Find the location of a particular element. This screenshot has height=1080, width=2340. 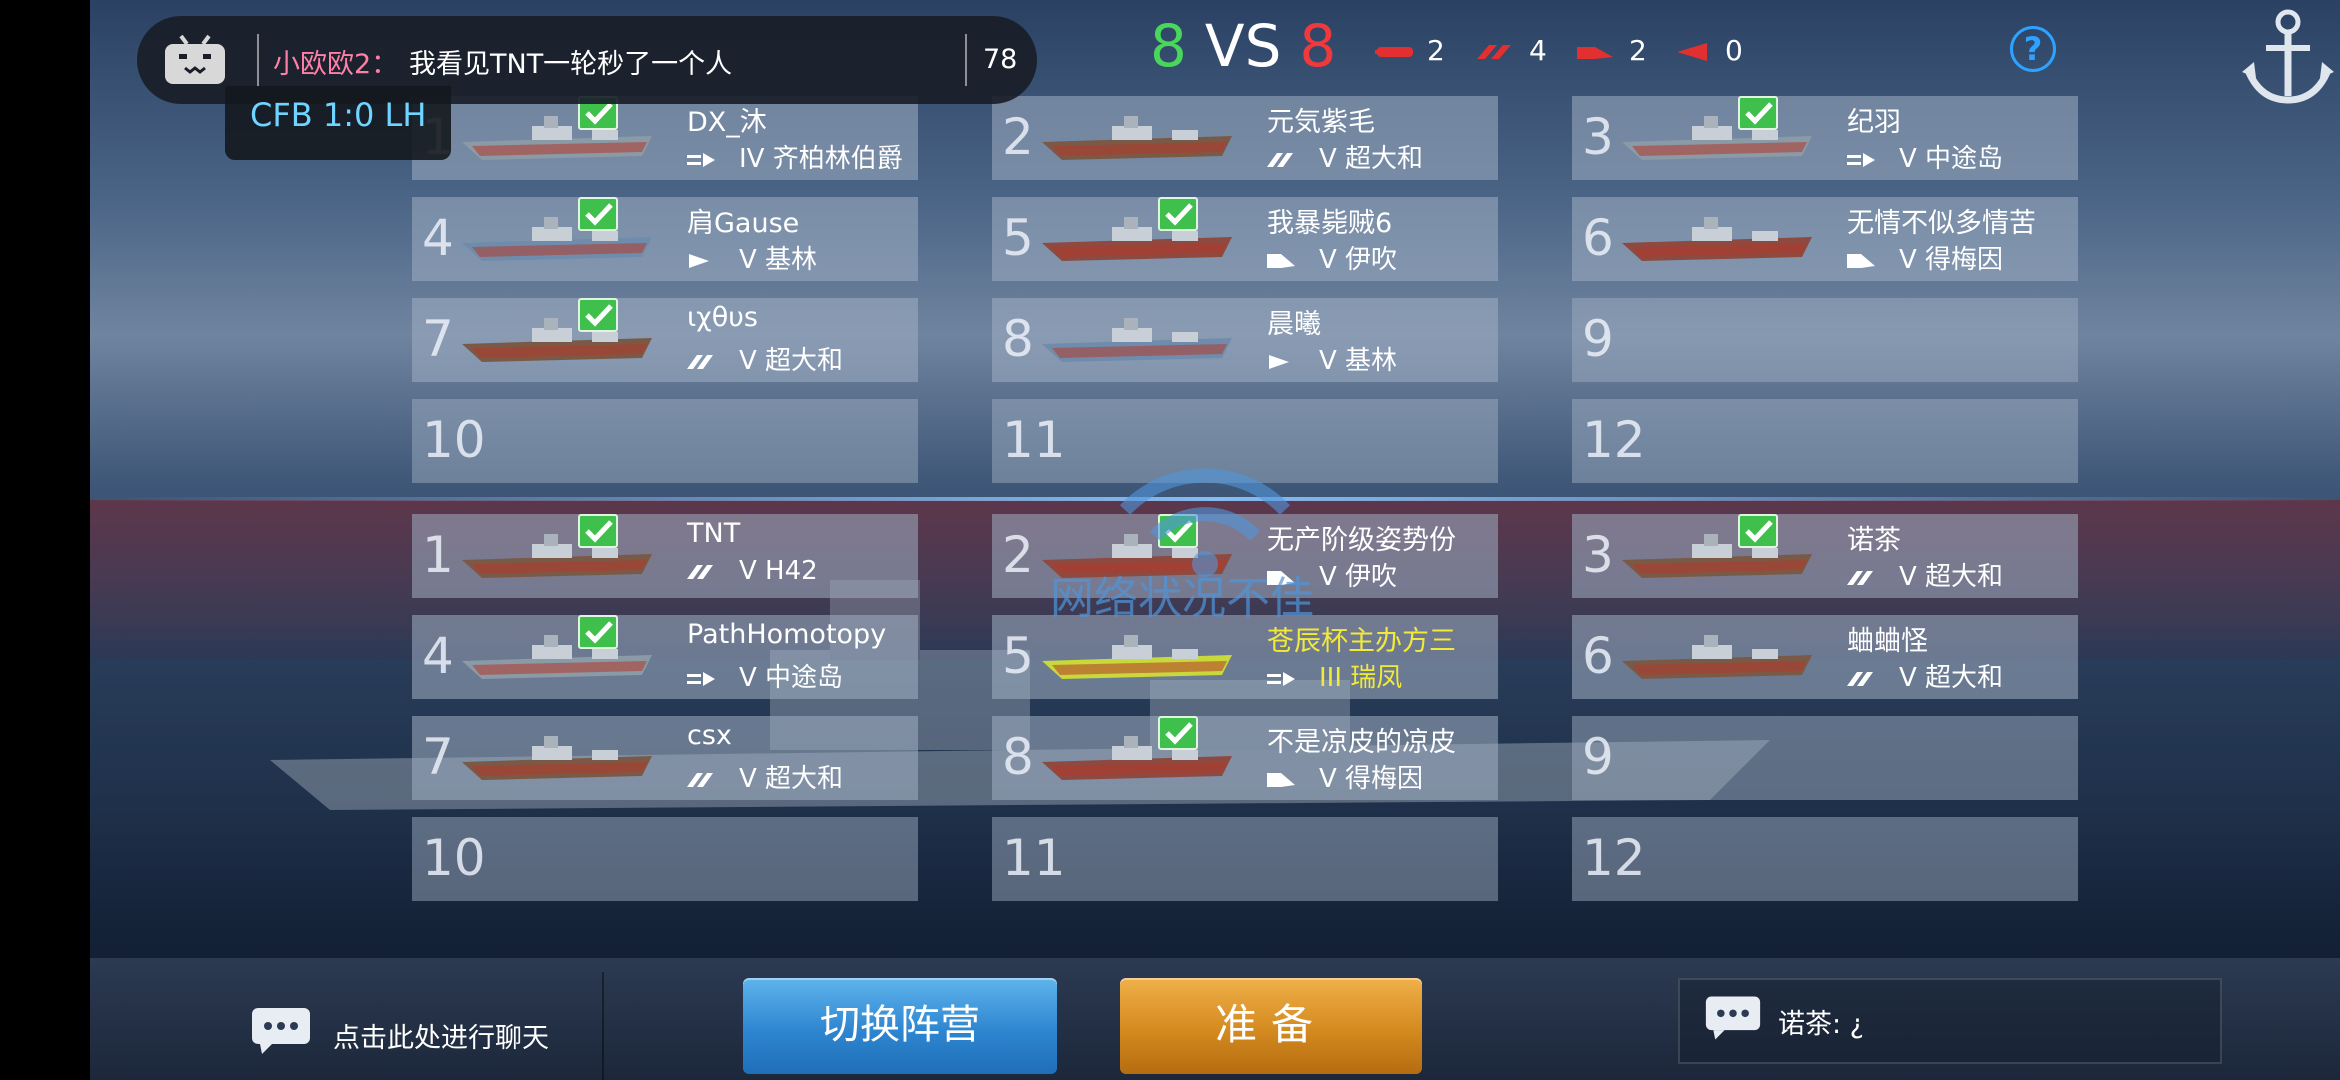

ship-name: V 基林 is located at coordinates (1358, 361).